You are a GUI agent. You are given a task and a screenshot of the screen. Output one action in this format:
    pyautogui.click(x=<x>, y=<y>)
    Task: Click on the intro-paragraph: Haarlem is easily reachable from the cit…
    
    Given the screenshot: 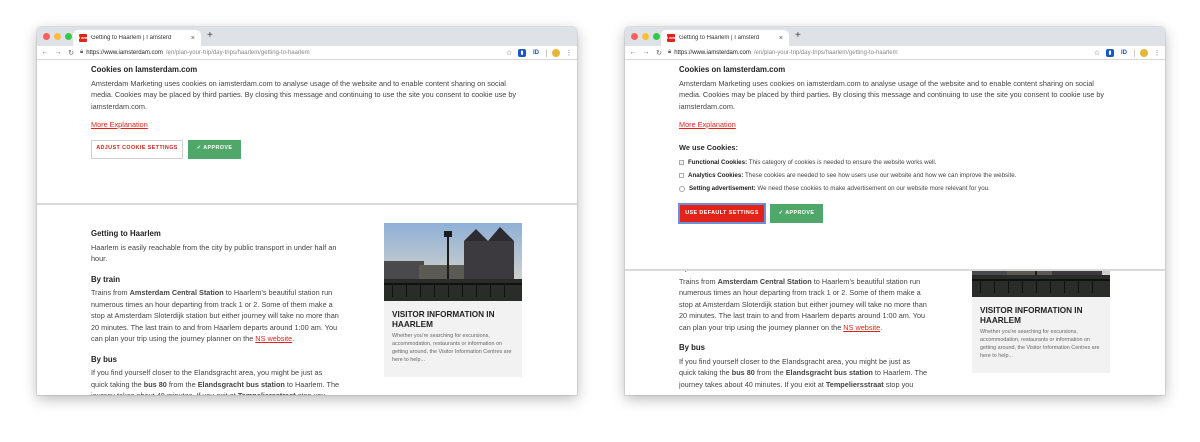 What is the action you would take?
    pyautogui.click(x=214, y=253)
    